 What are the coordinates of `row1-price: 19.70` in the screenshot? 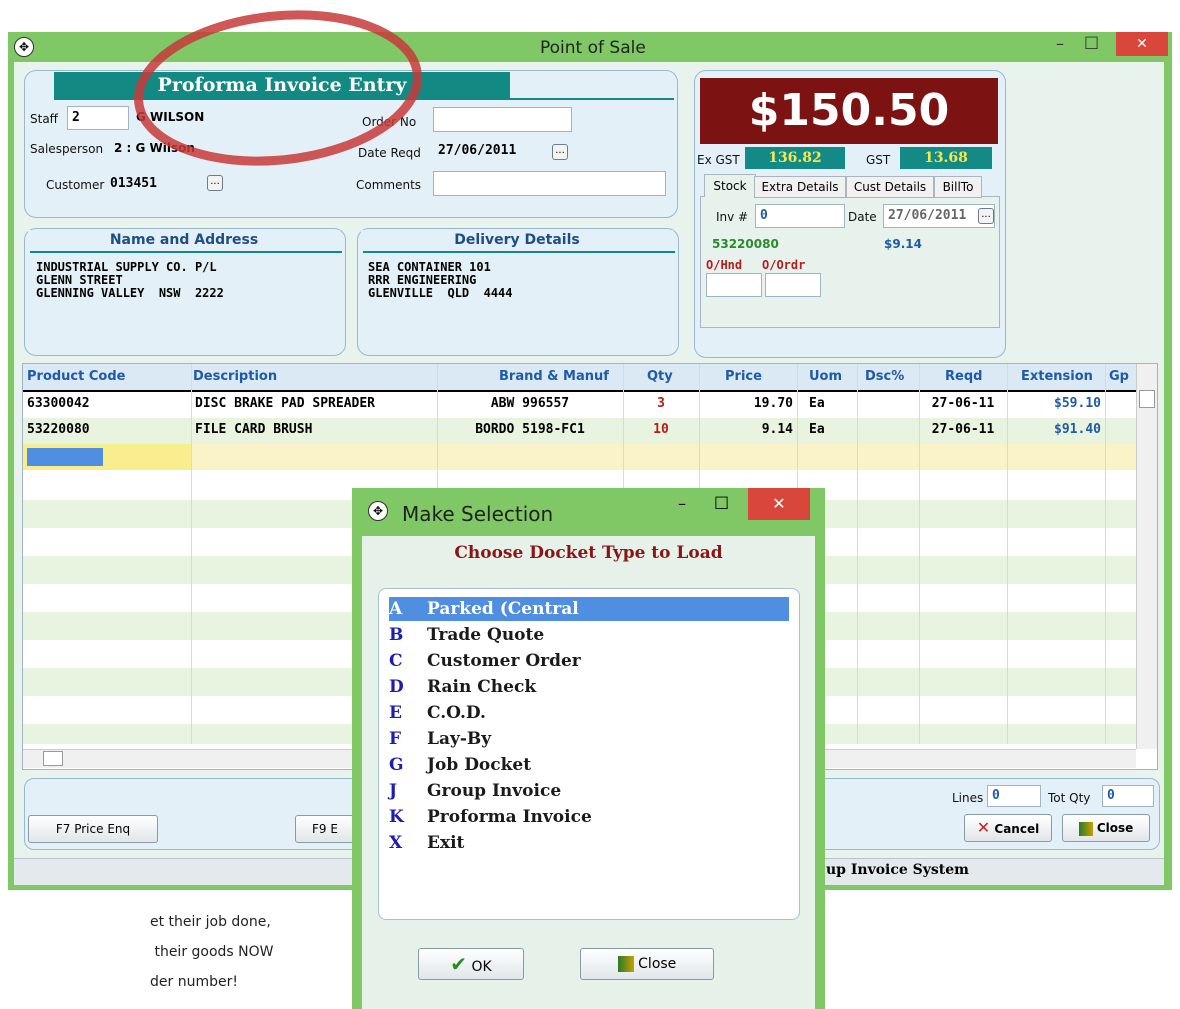 It's located at (746, 404).